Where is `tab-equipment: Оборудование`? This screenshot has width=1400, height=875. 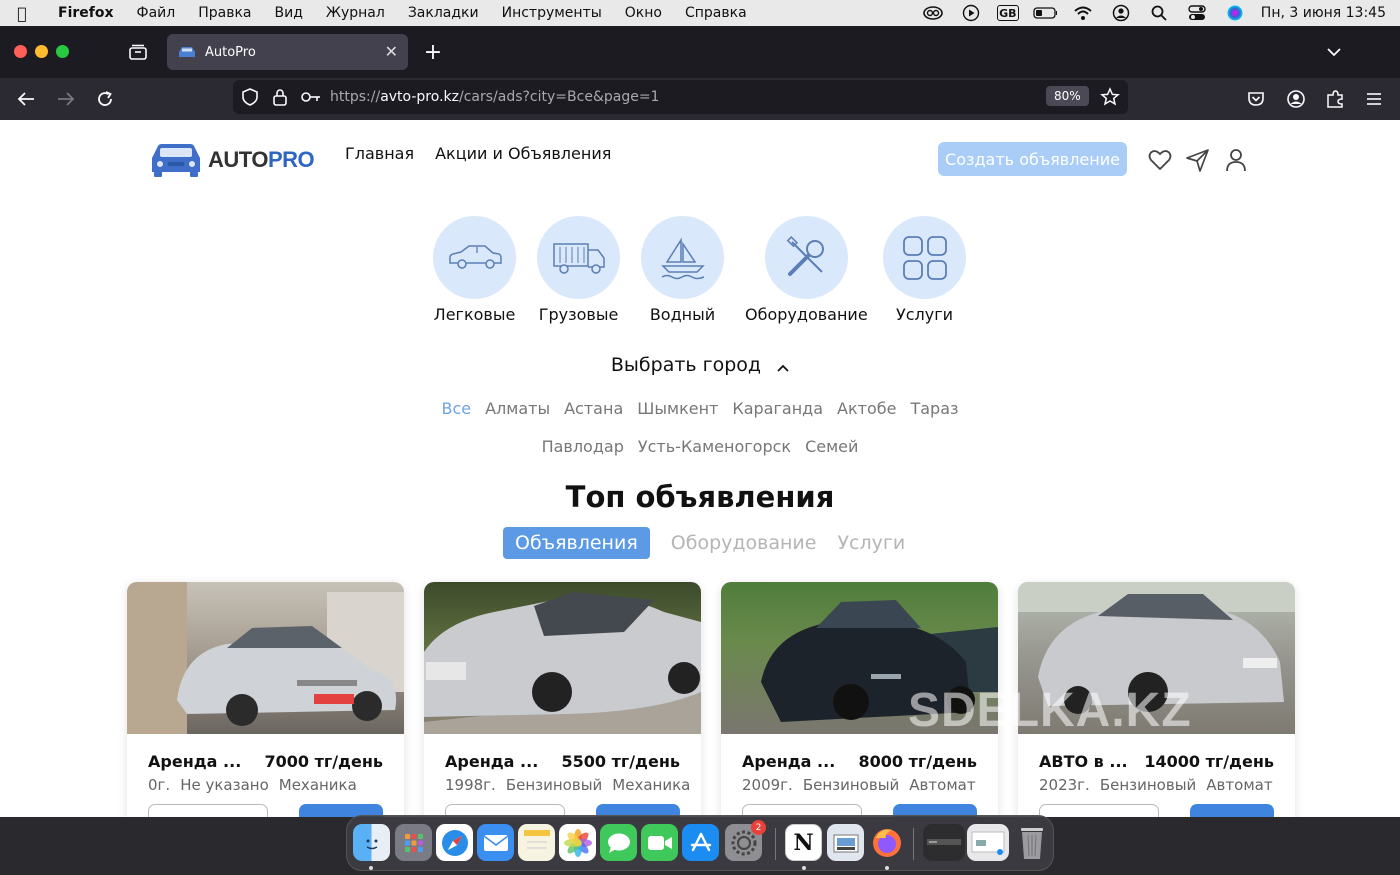
tab-equipment: Оборудование is located at coordinates (744, 543).